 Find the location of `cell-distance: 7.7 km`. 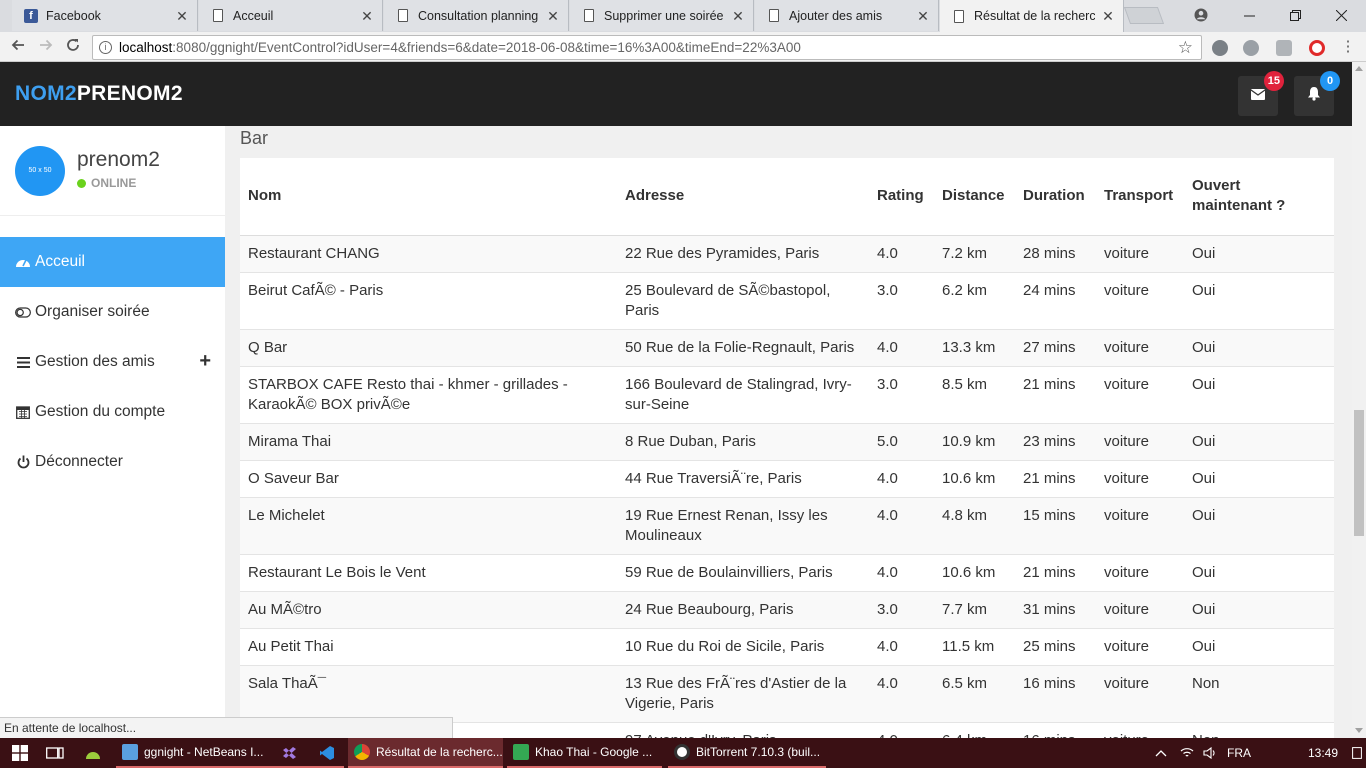

cell-distance: 7.7 km is located at coordinates (974, 609).